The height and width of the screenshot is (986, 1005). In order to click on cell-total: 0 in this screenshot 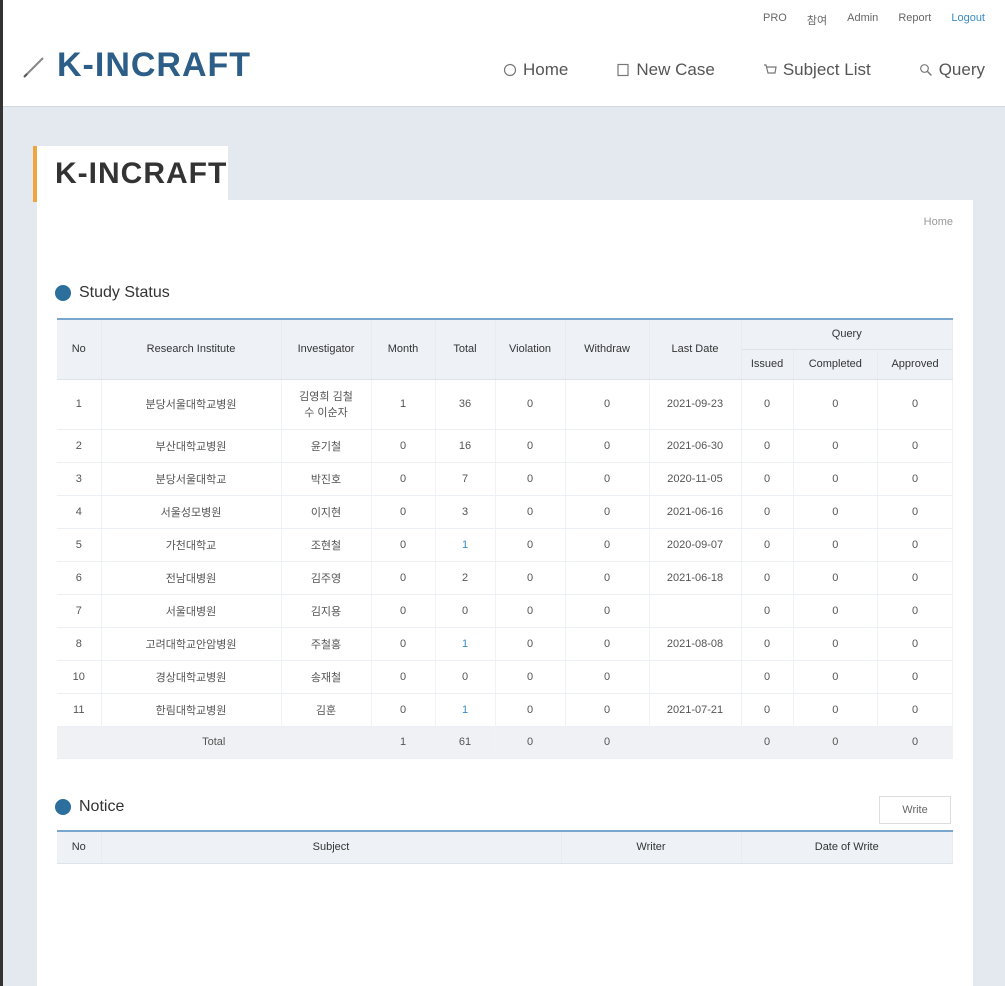, I will do `click(465, 611)`.